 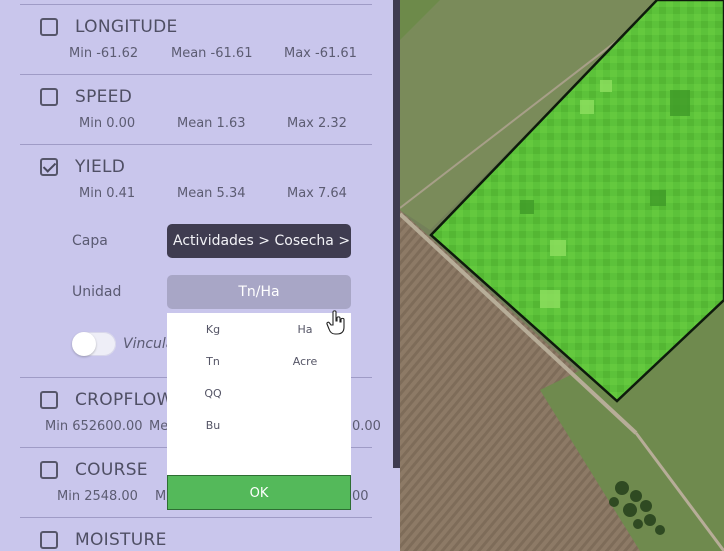 What do you see at coordinates (126, 27) in the screenshot?
I see `layer-title-longitude: LONGITUDE` at bounding box center [126, 27].